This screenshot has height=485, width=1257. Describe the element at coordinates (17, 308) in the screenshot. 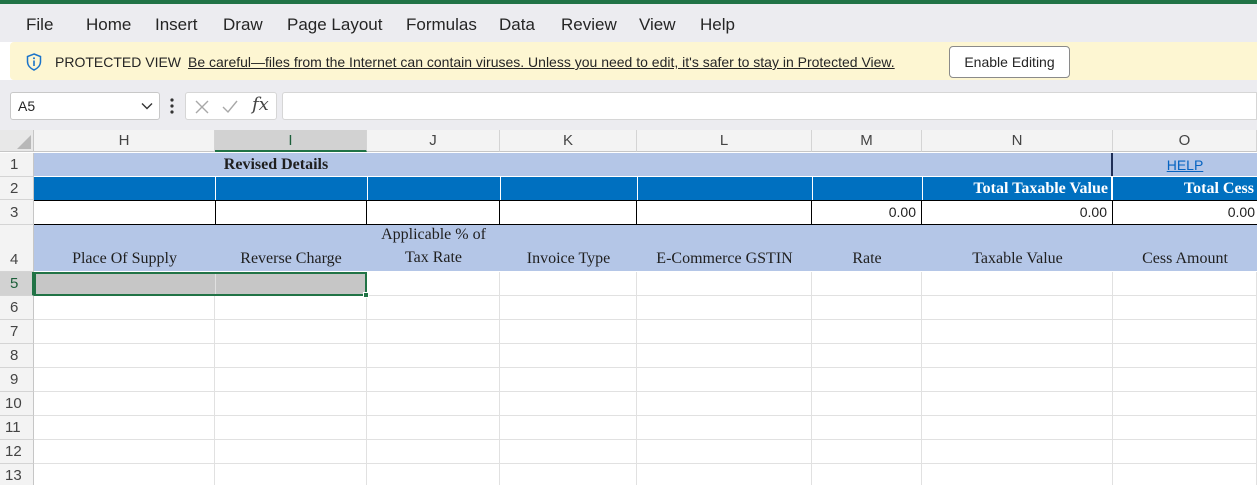

I see `row-header-6: 6` at that location.